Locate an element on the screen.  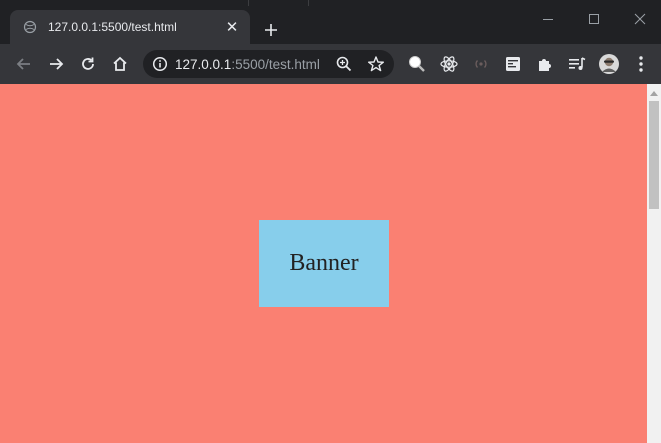
minimize-button is located at coordinates (548, 19).